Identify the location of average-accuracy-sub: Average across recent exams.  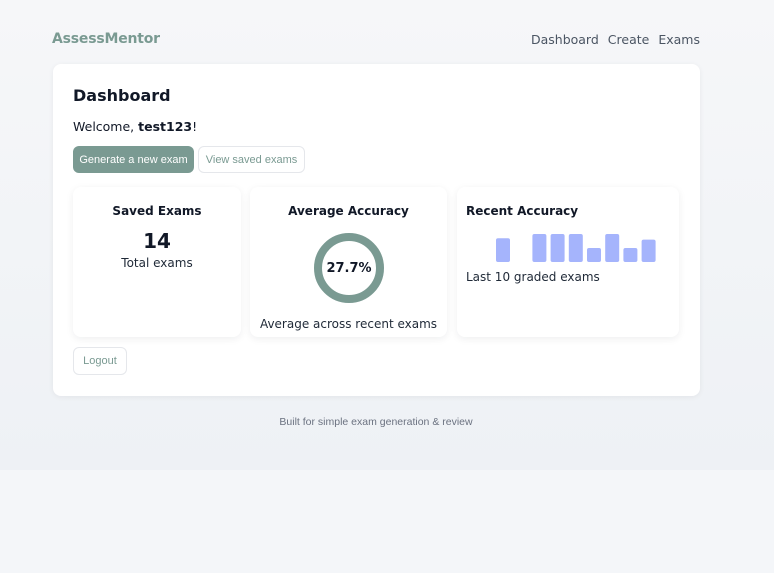
(348, 324).